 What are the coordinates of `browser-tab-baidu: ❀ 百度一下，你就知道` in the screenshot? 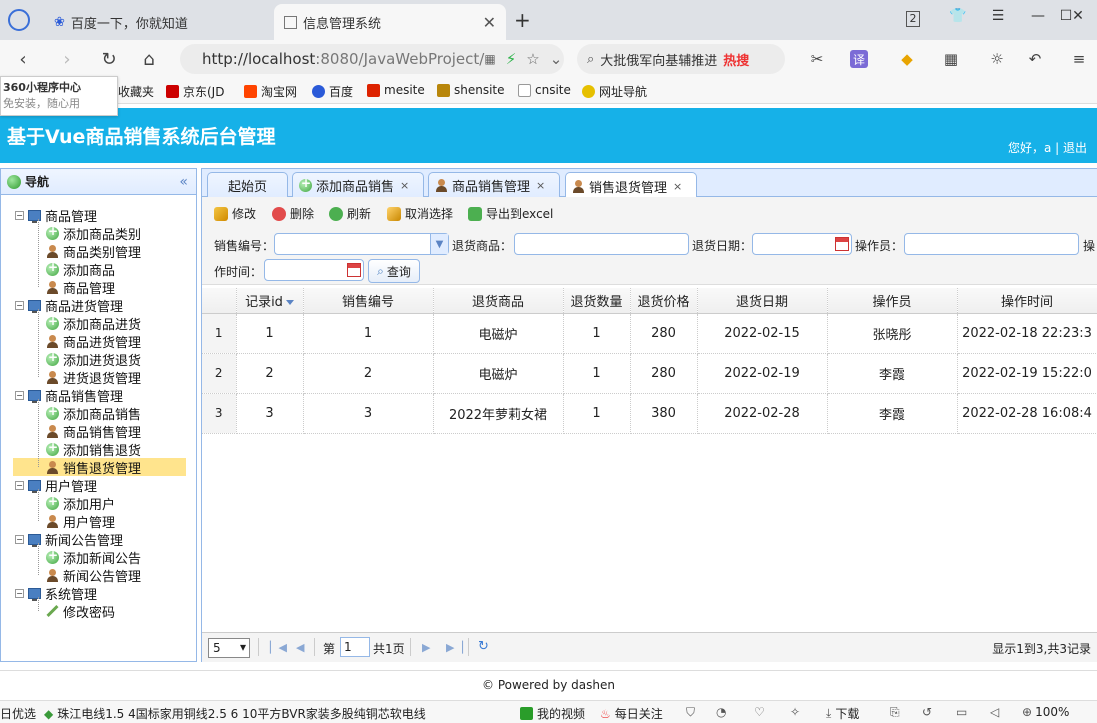 It's located at (158, 22).